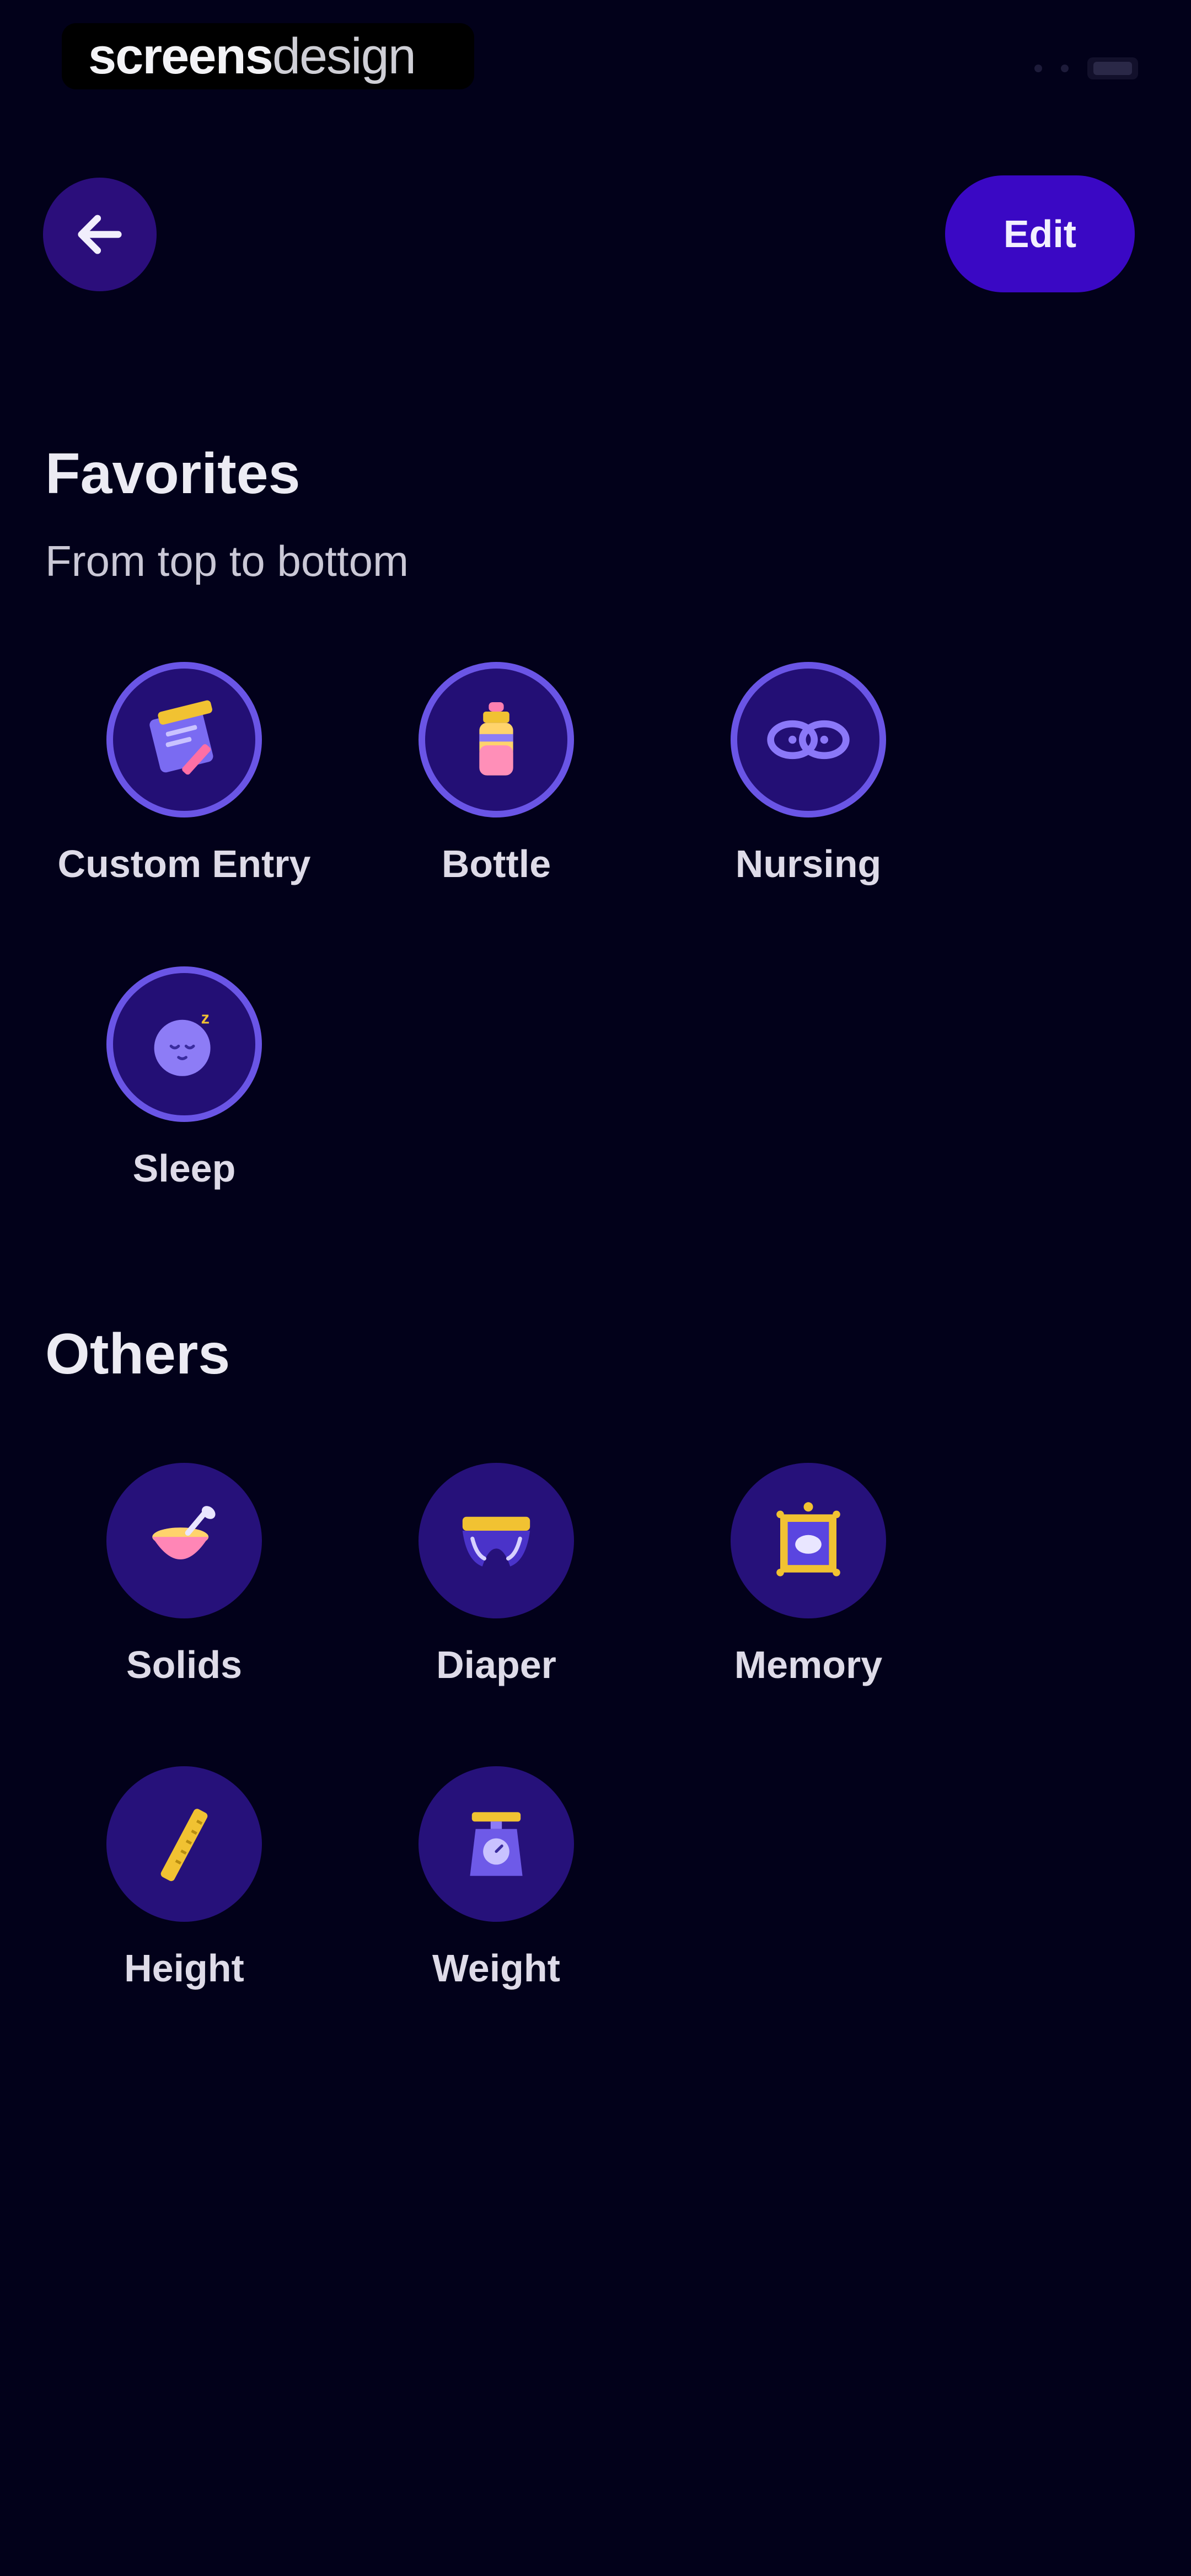 Image resolution: width=1191 pixels, height=2576 pixels. Describe the element at coordinates (496, 1968) in the screenshot. I see `tile-label: Weight` at that location.